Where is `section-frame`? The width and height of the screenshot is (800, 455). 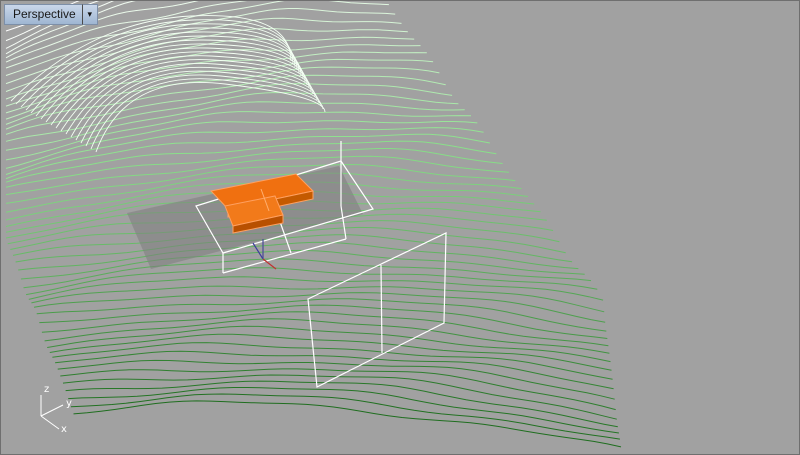 section-frame is located at coordinates (377, 310).